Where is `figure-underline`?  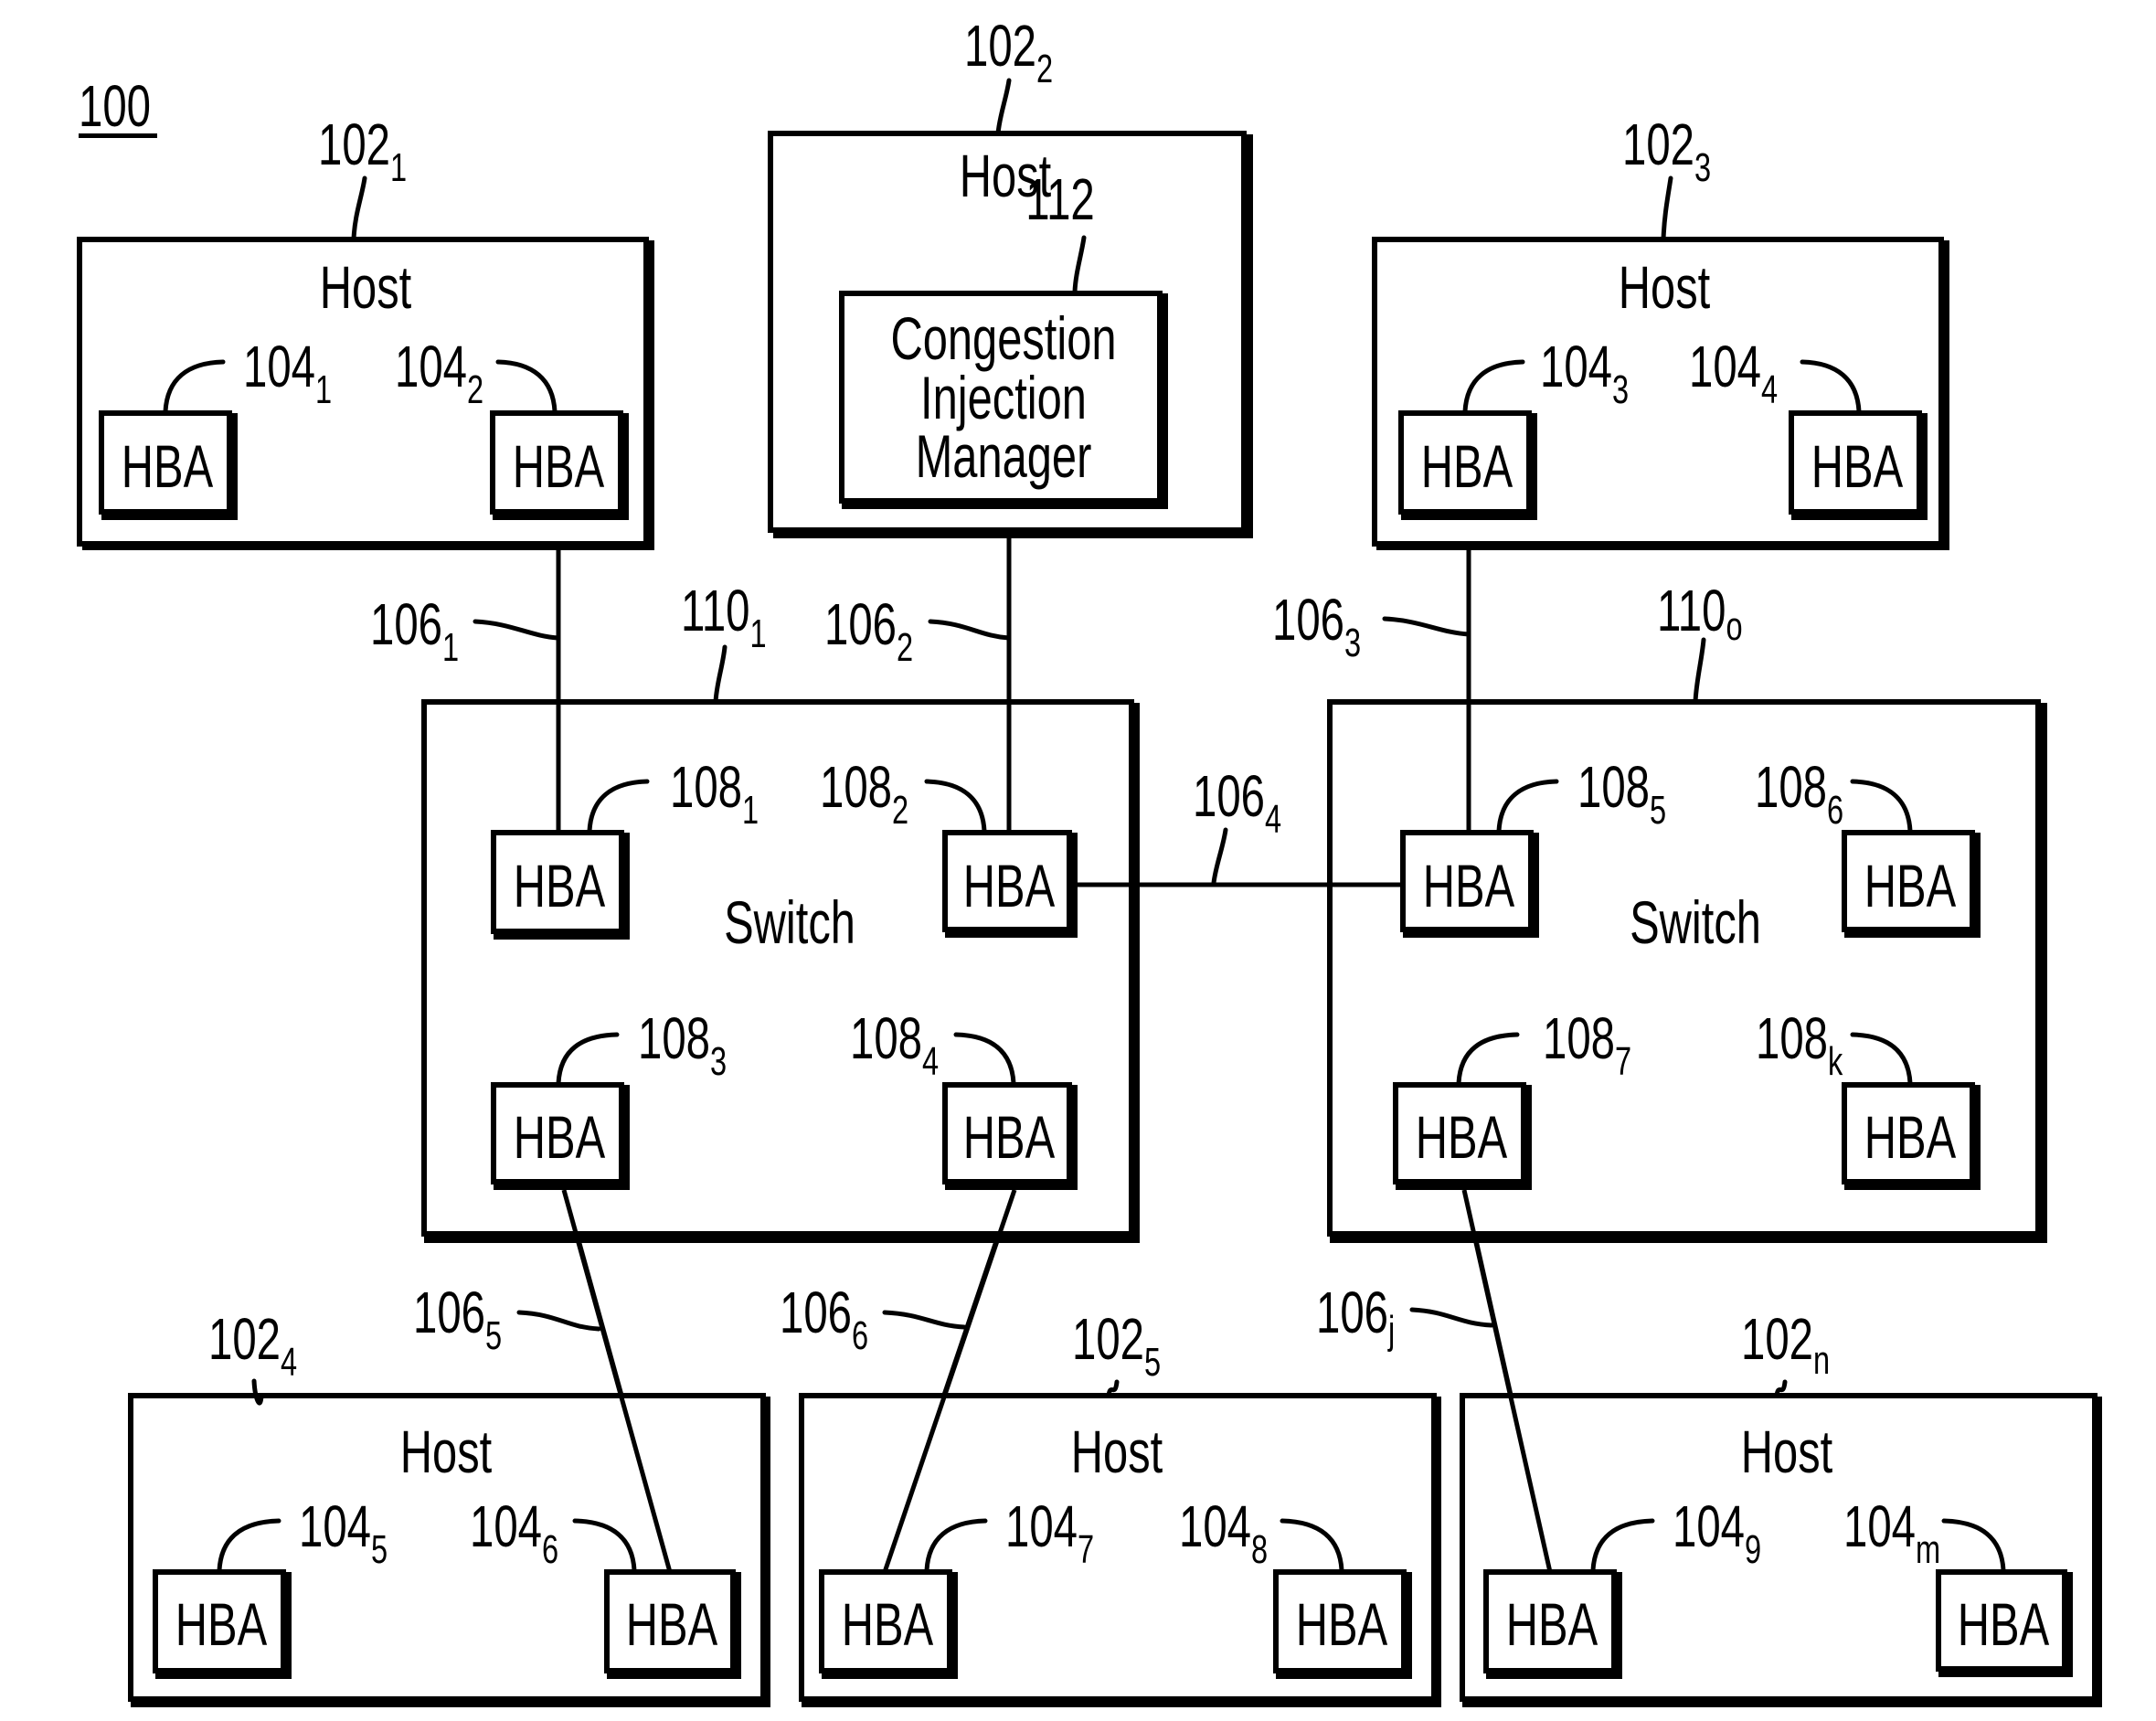
figure-underline is located at coordinates (118, 135).